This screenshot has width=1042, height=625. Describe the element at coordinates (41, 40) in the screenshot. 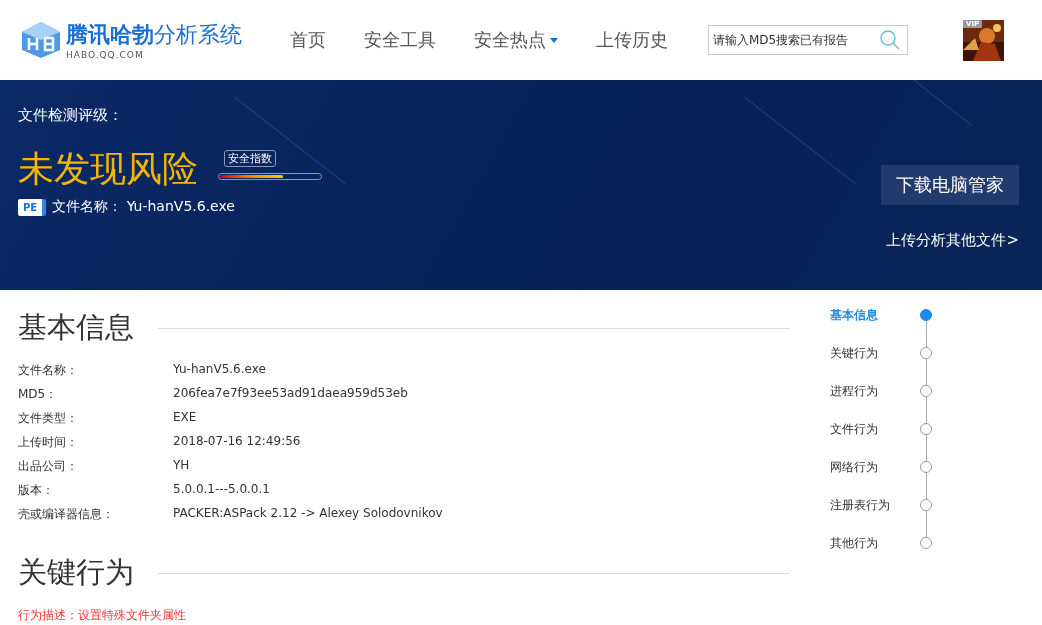

I see `logo-icon` at that location.